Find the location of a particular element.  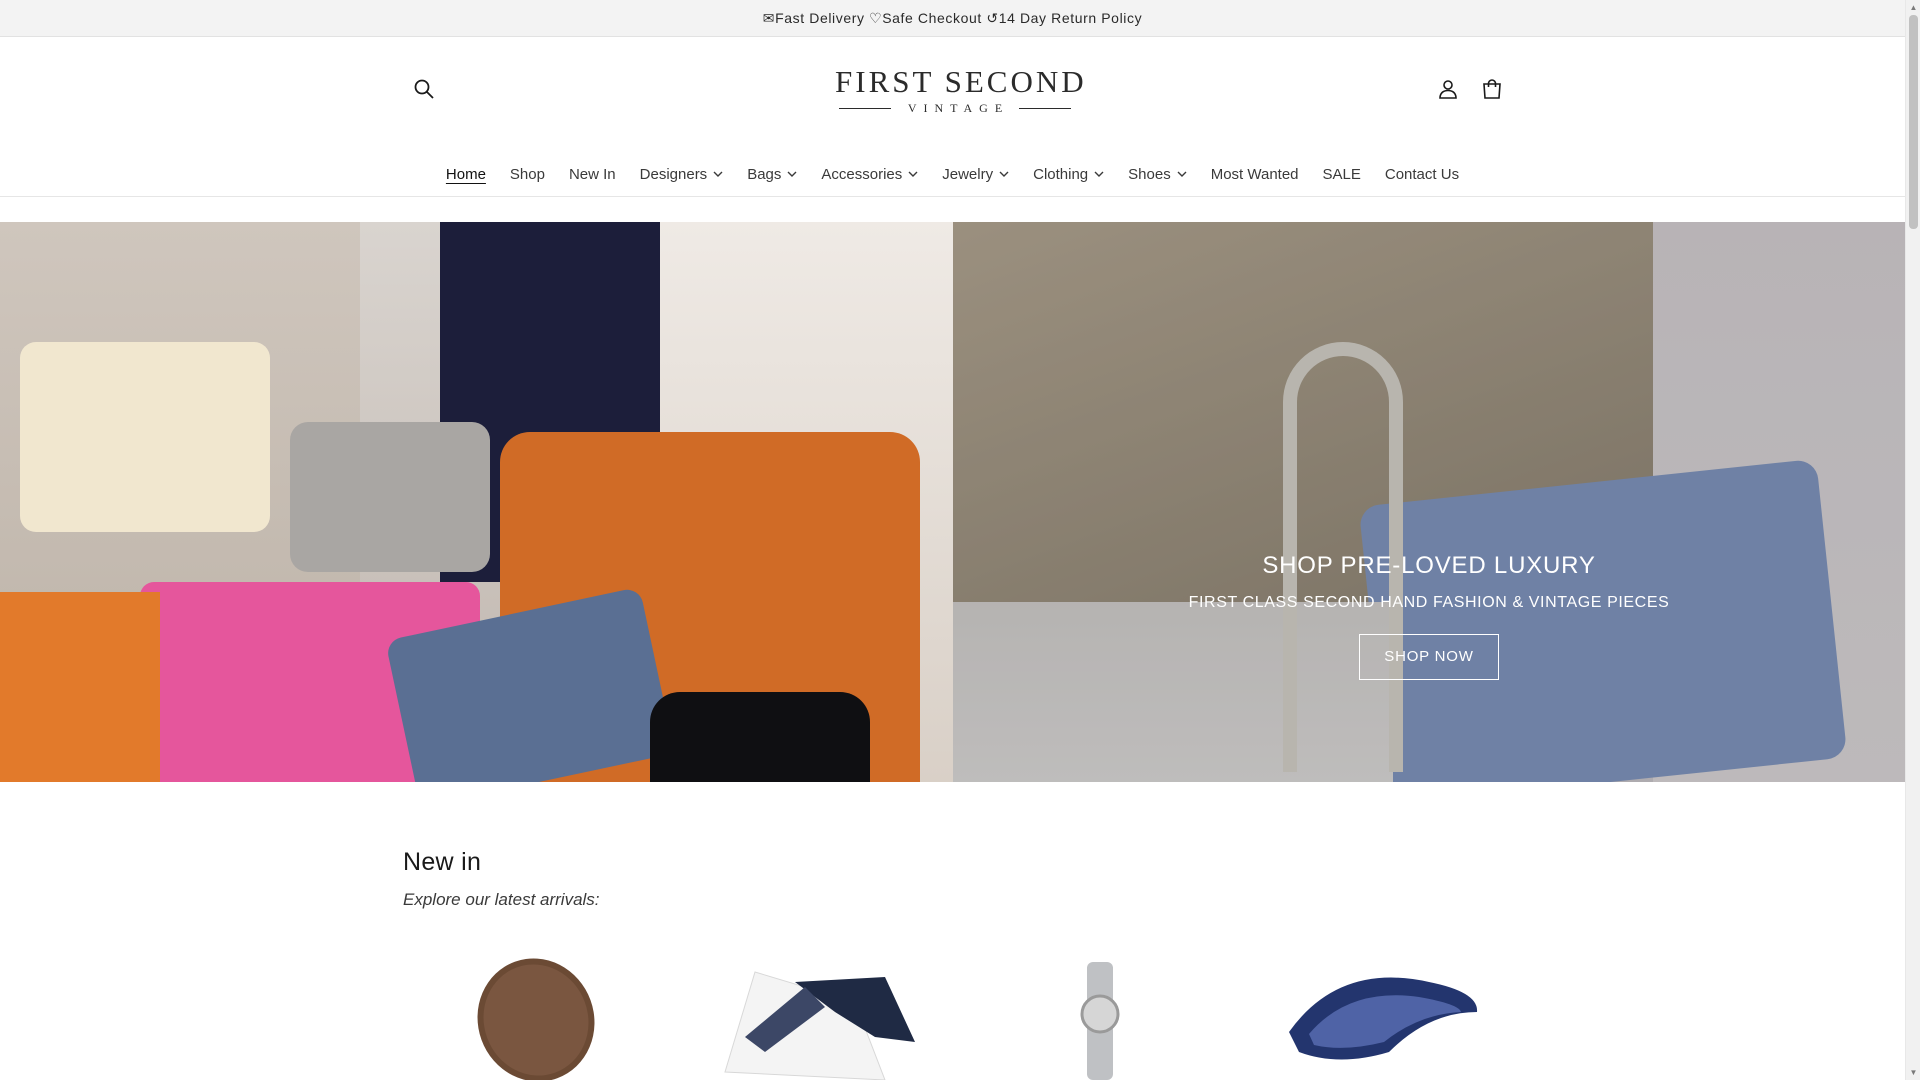

nav-item-shoes: Shoes is located at coordinates (1157, 174).